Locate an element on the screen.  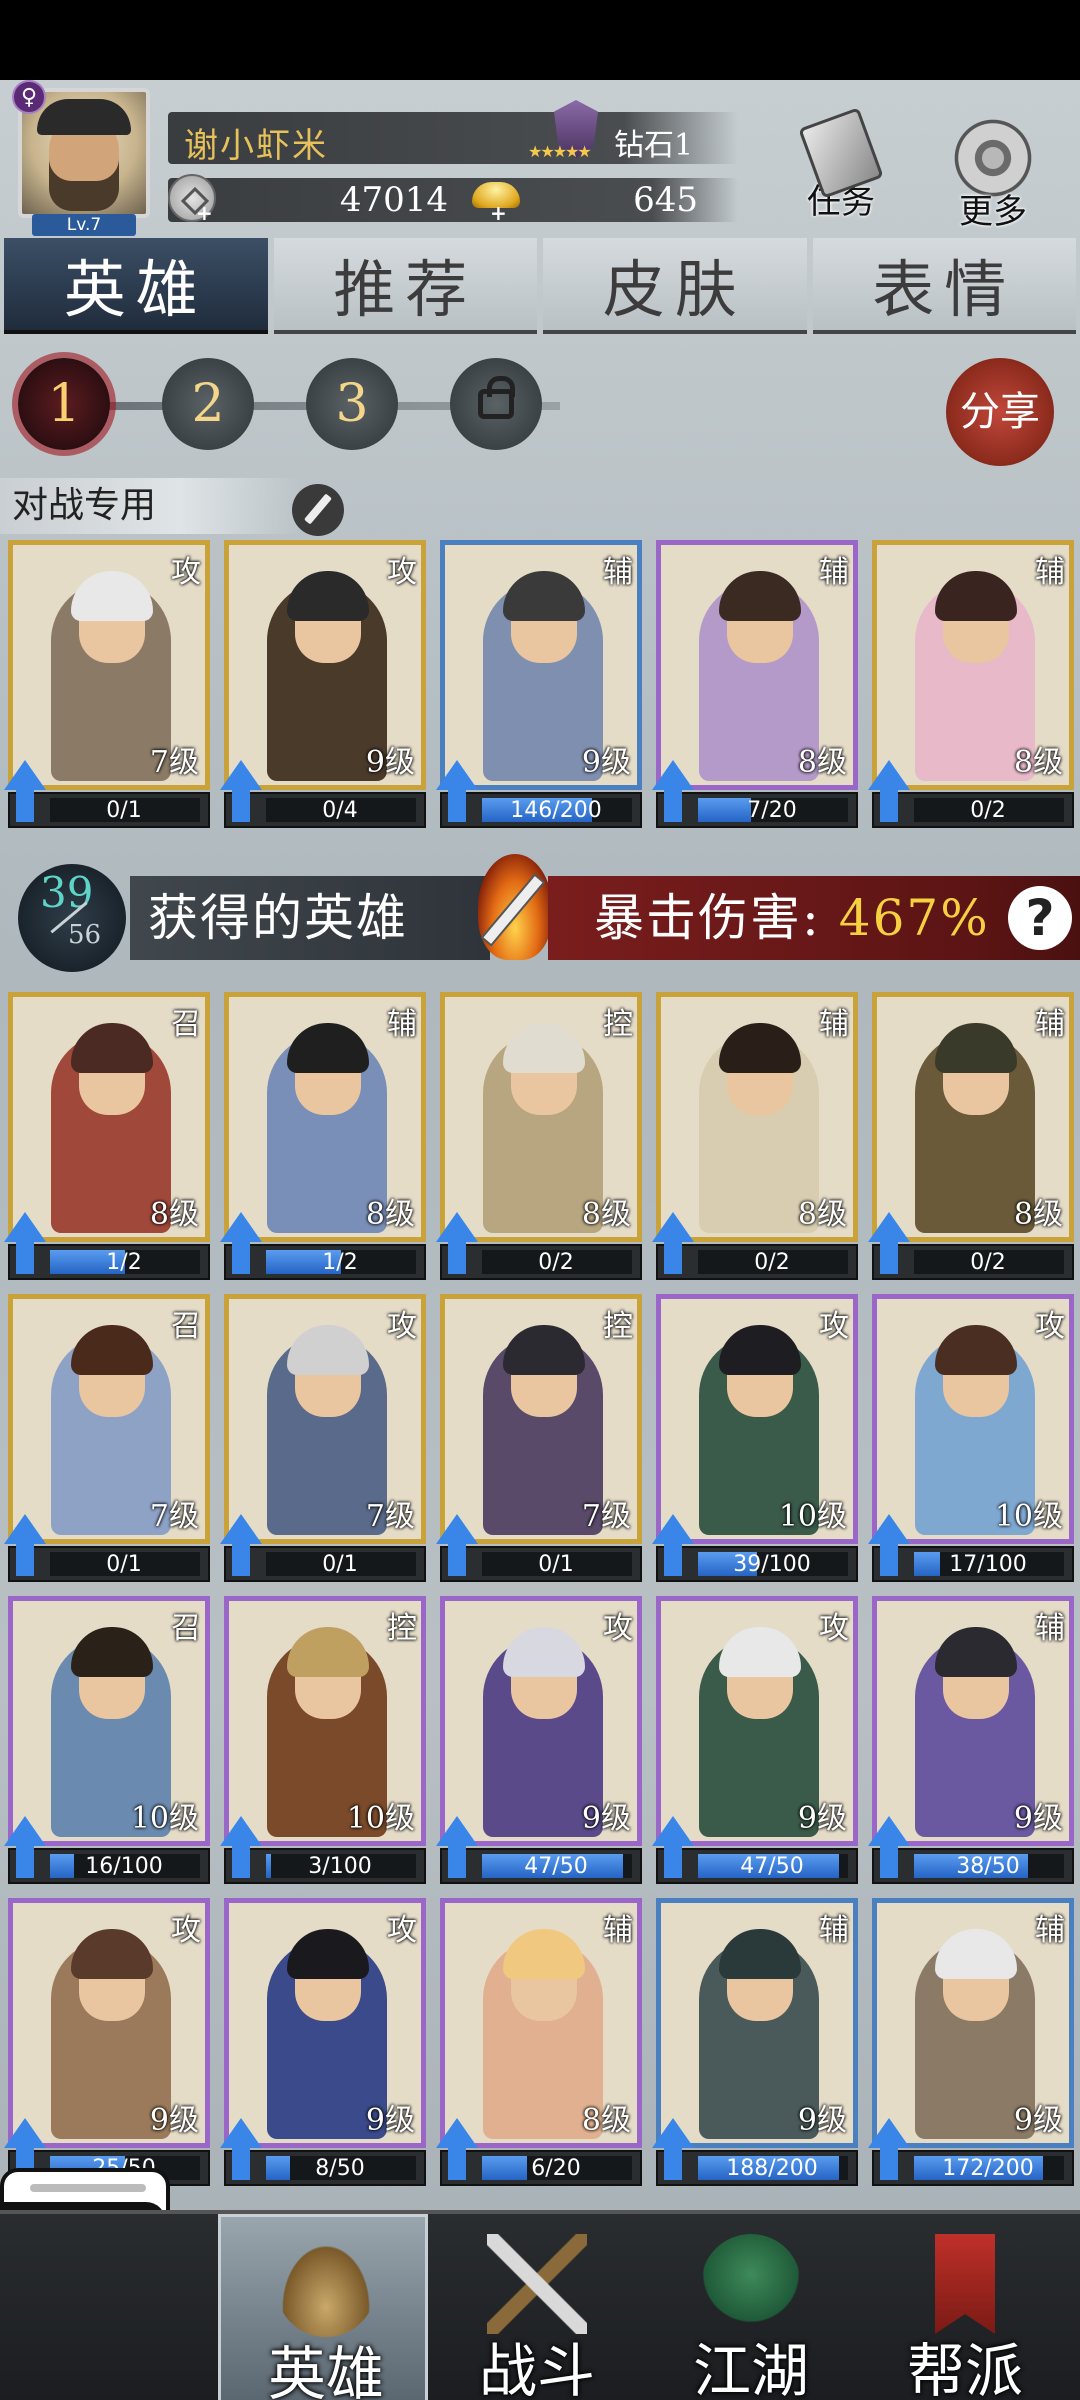
gold-amount: 645 is located at coordinates (665, 200).